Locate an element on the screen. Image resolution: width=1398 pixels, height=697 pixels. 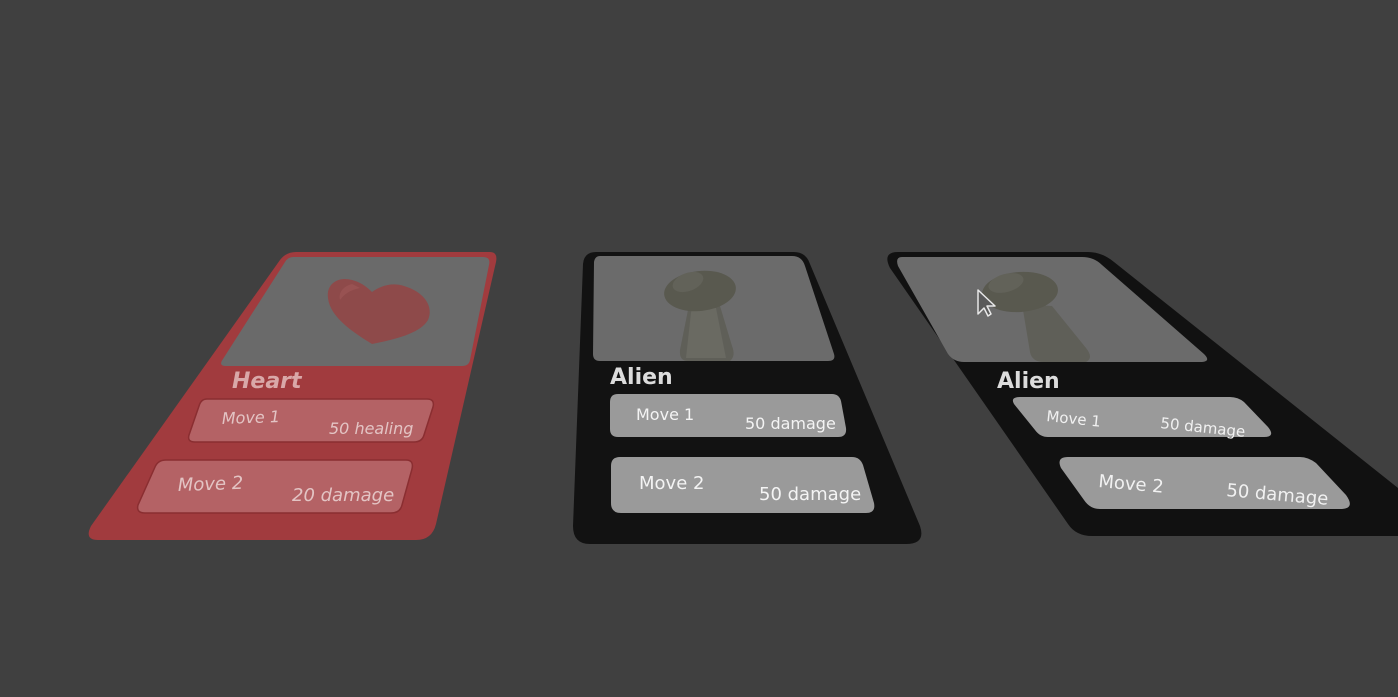
move-value: 50 healing is located at coordinates (371, 428).